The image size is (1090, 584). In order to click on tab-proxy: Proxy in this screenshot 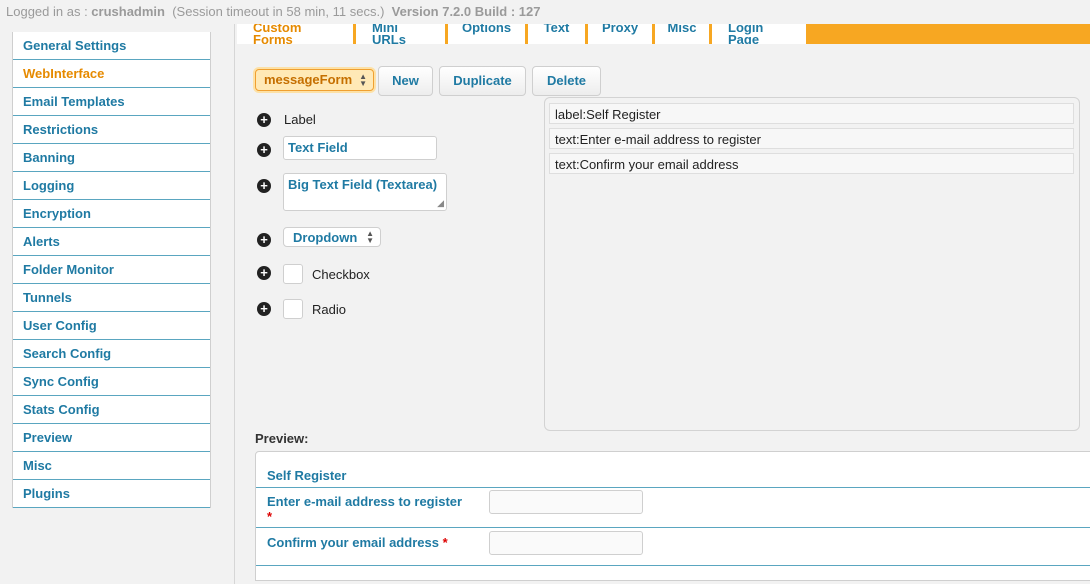, I will do `click(621, 34)`.